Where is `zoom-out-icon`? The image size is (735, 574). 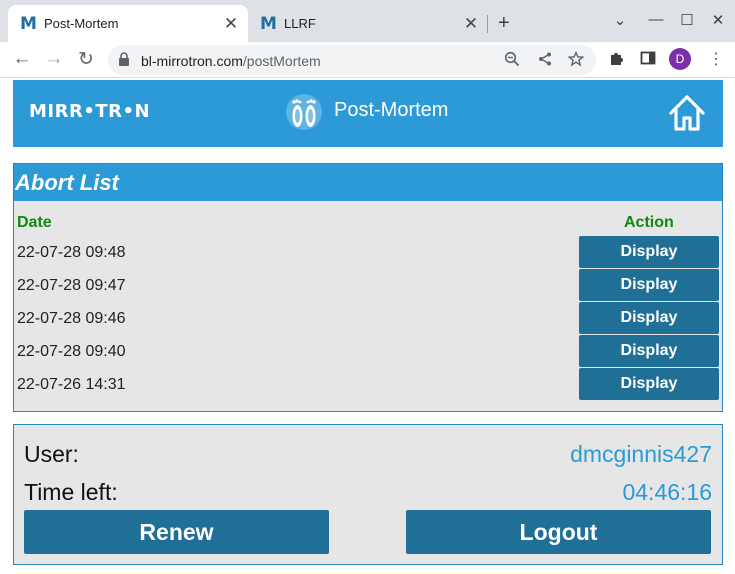
zoom-out-icon is located at coordinates (512, 61).